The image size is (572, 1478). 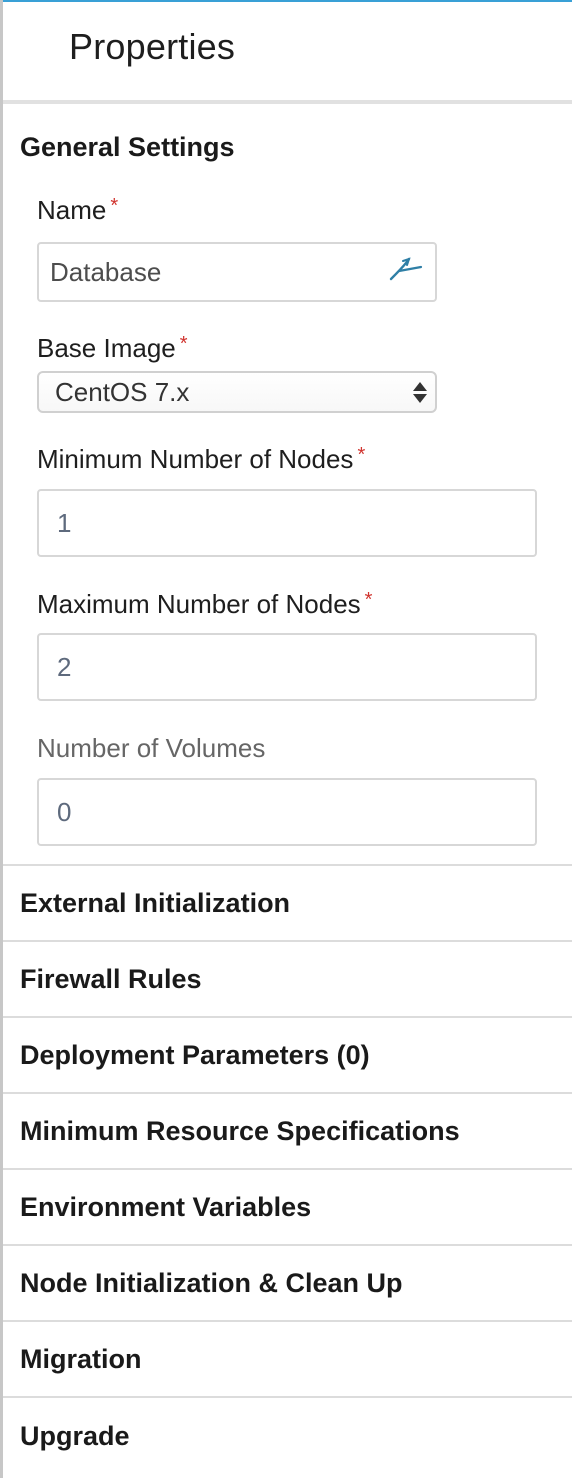 What do you see at coordinates (64, 811) in the screenshot?
I see `volumes-value: 0` at bounding box center [64, 811].